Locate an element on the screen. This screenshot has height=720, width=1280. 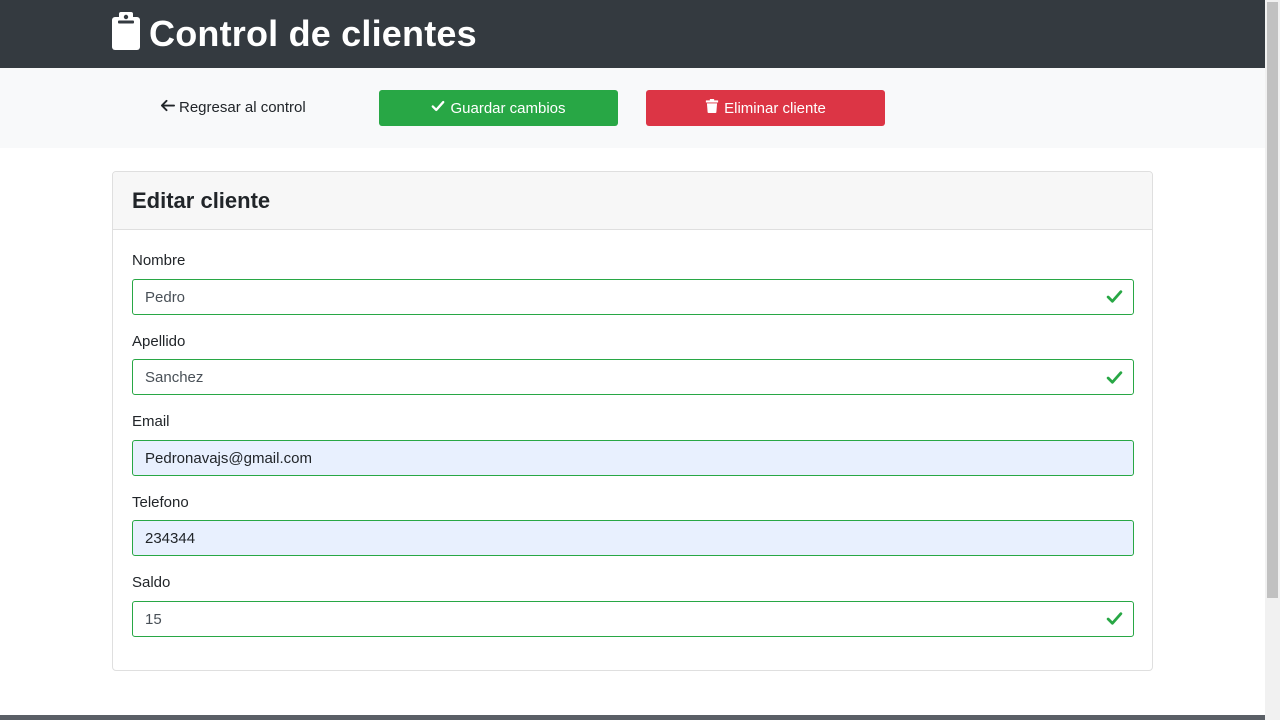
arrow-left-icon is located at coordinates (169, 107).